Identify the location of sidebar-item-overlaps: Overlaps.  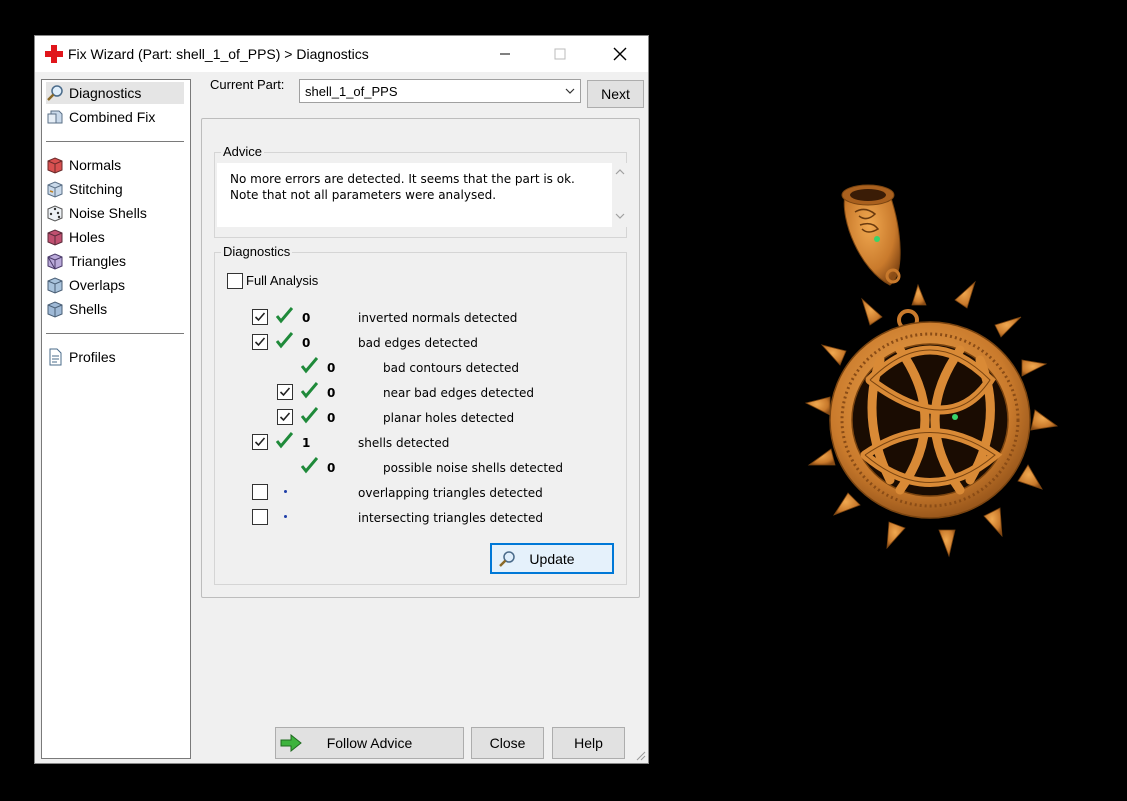
(115, 285).